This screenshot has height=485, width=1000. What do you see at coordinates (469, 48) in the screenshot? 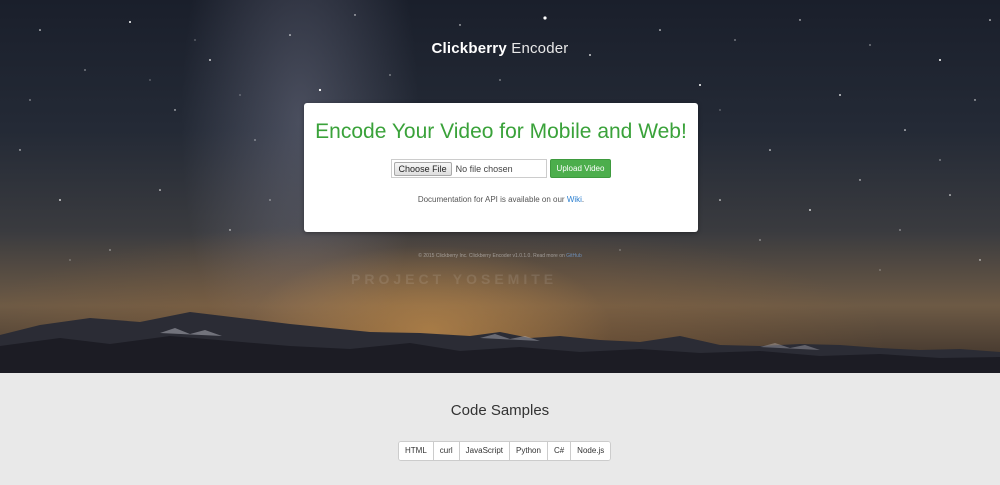
I see `brand-name-bold: Clickberry` at bounding box center [469, 48].